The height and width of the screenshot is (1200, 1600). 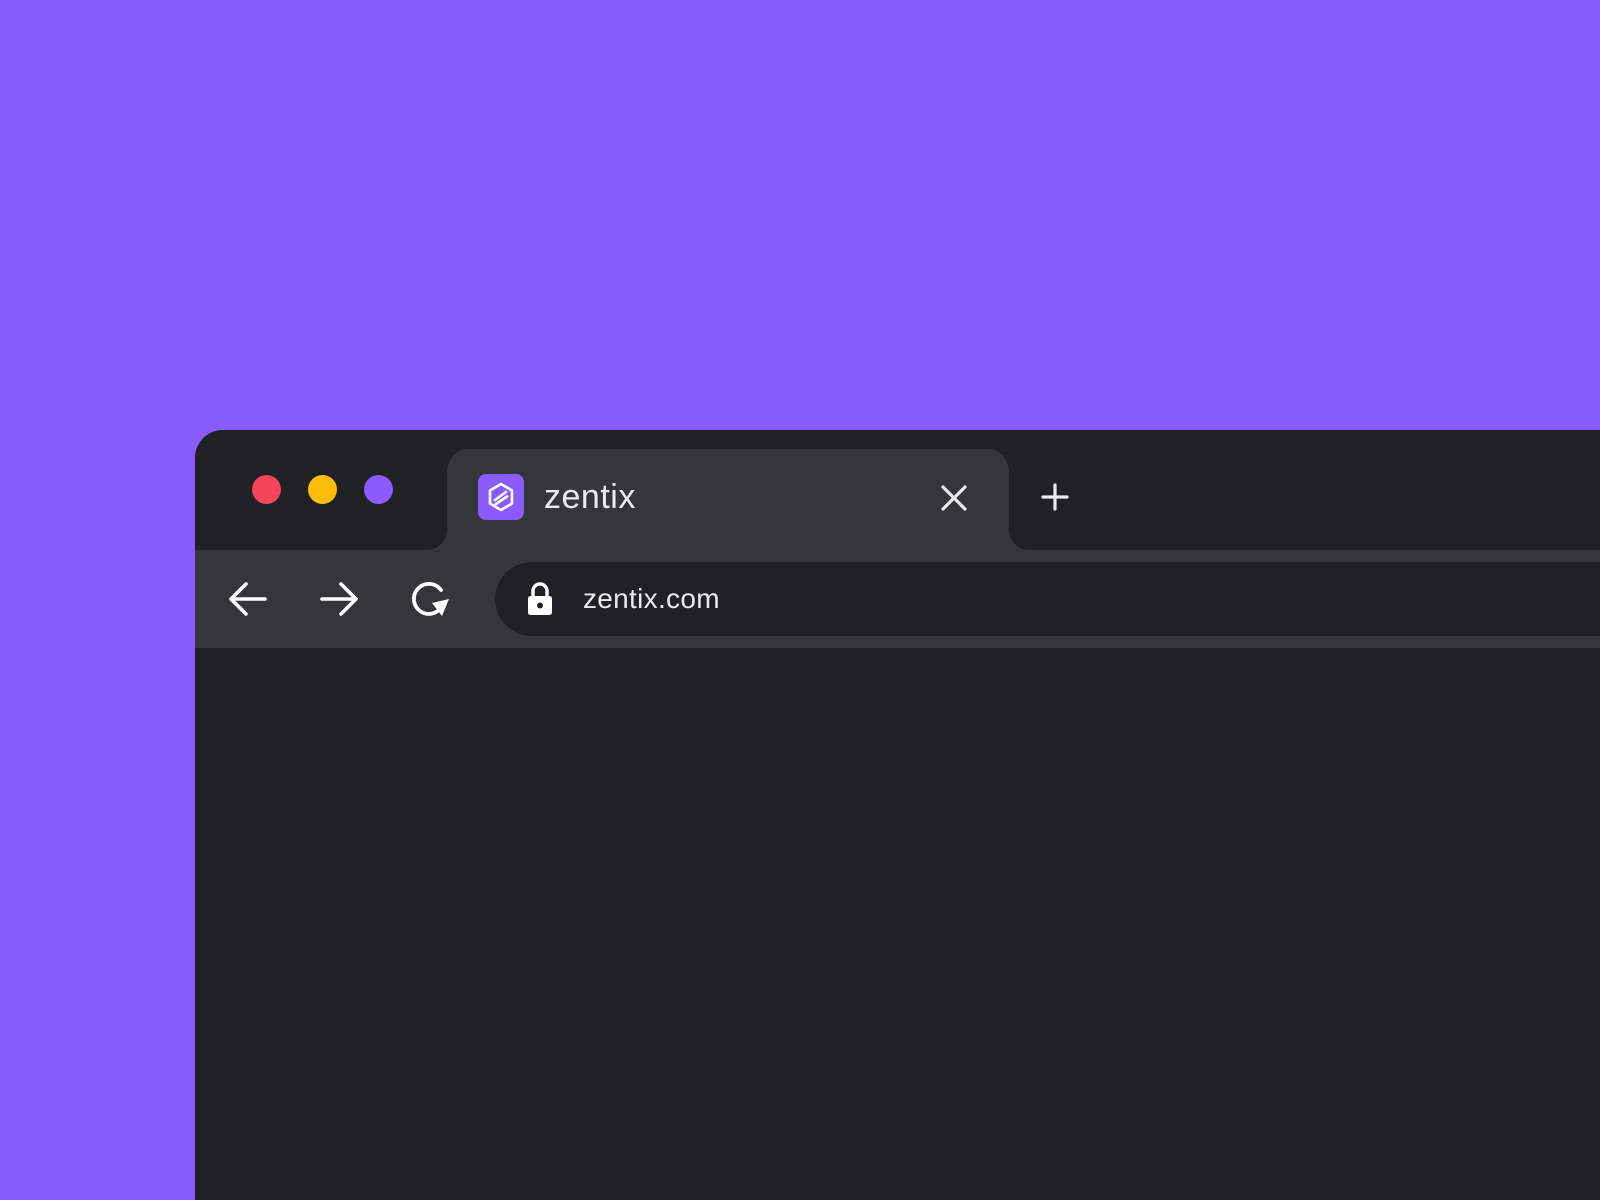 I want to click on close-icon, so click(x=954, y=498).